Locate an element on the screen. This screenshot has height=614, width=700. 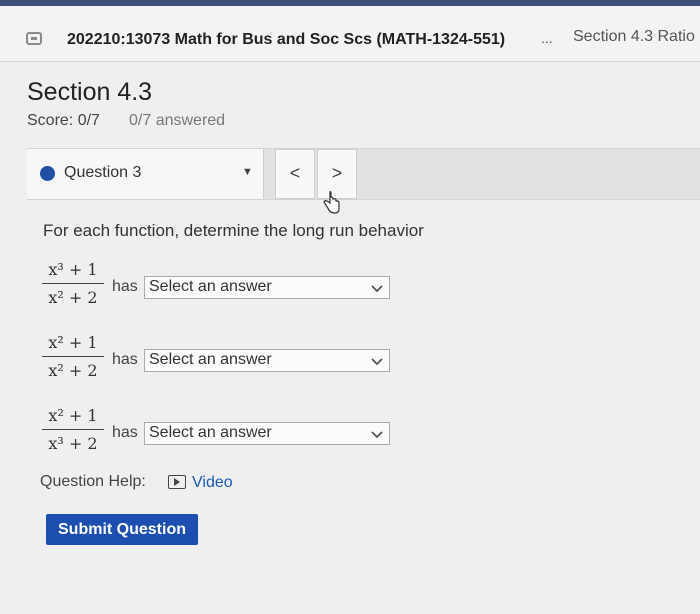
function-row-1: x³ + 1 x² + 2 has Select an answer is located at coordinates (222, 284).